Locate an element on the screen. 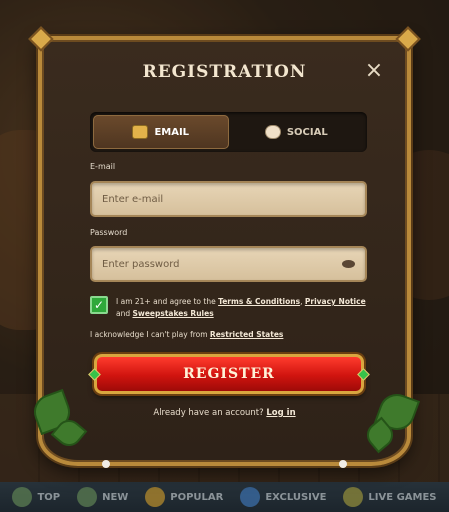 The height and width of the screenshot is (512, 449). register-button-label: REGISTER is located at coordinates (229, 374).